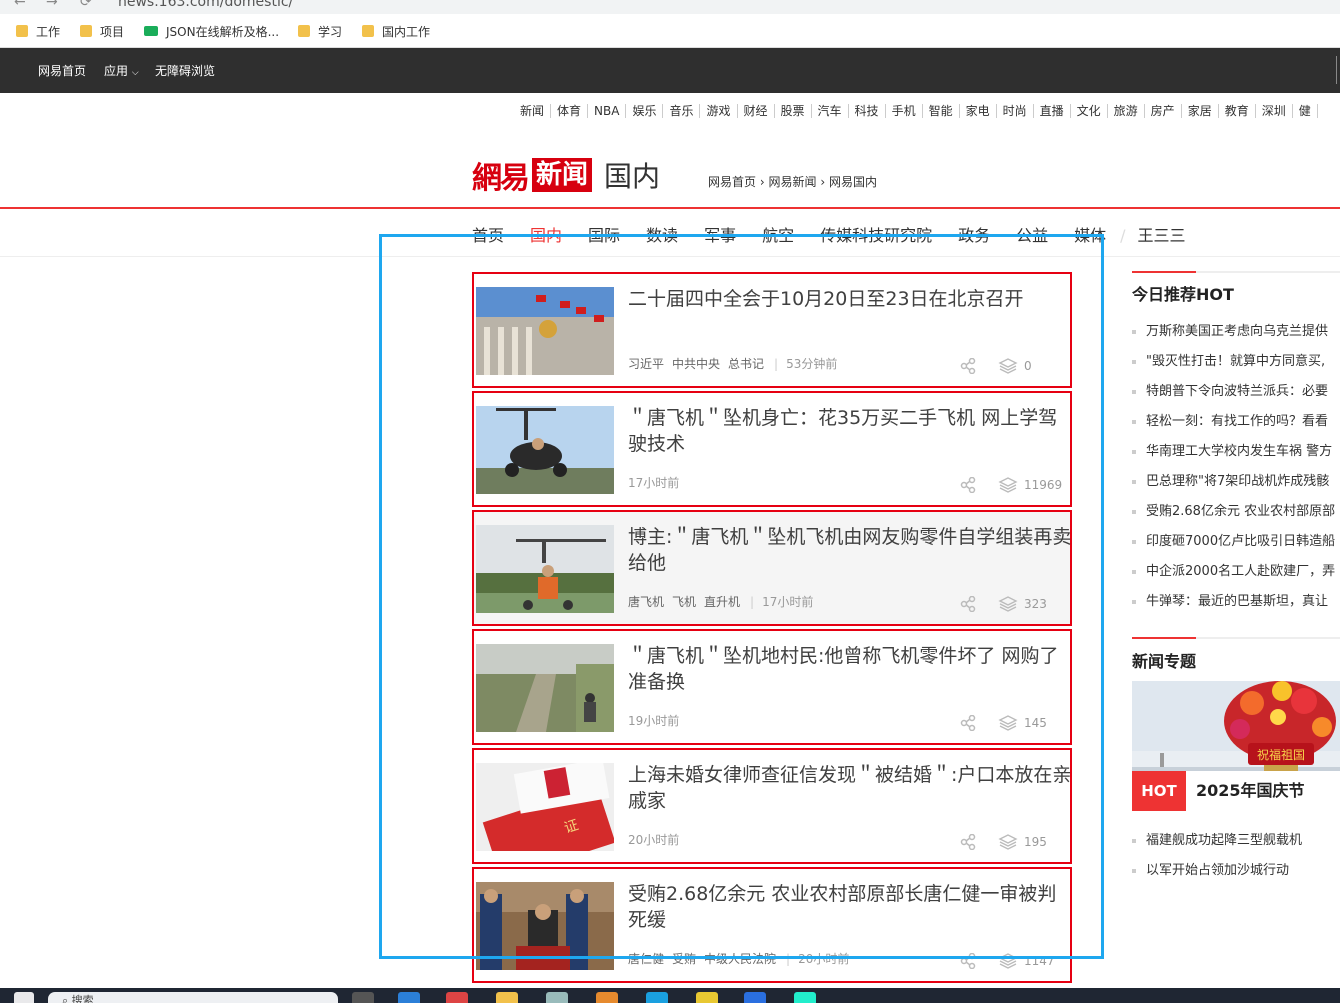 The image size is (1340, 1003). What do you see at coordinates (1089, 111) in the screenshot?
I see `channel-link: 文化` at bounding box center [1089, 111].